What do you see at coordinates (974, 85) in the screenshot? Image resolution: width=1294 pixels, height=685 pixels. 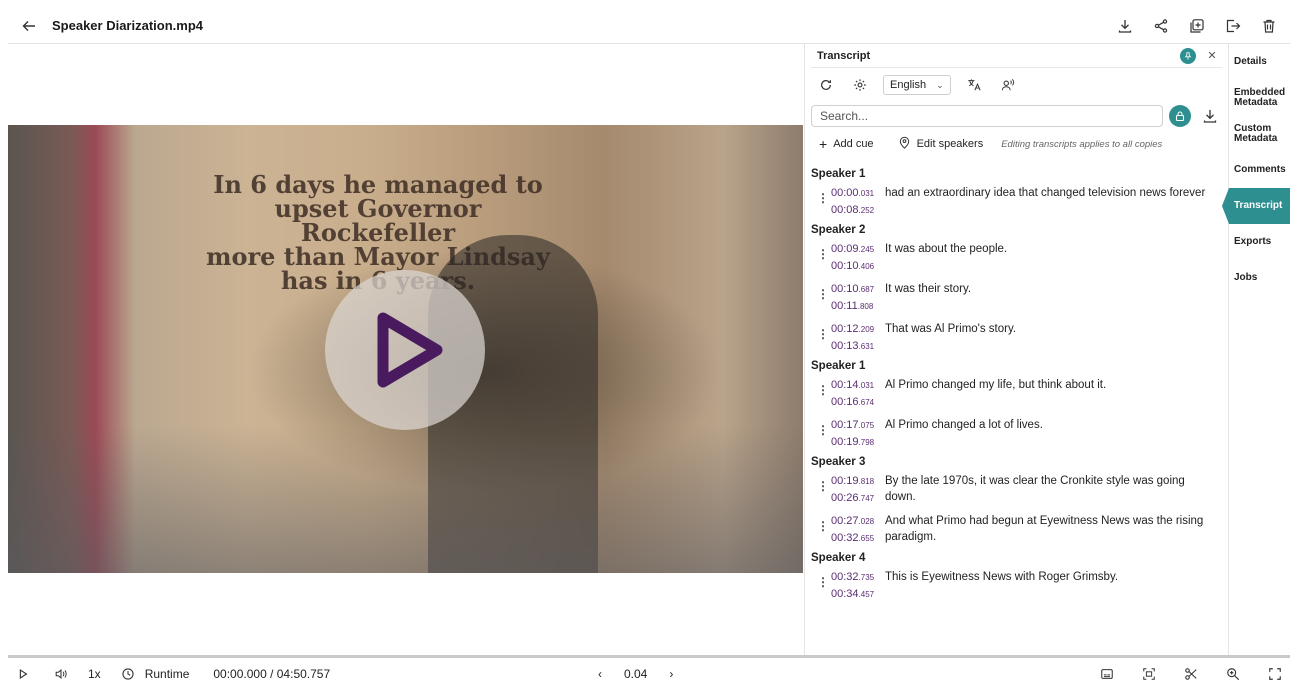 I see `translate-icon` at bounding box center [974, 85].